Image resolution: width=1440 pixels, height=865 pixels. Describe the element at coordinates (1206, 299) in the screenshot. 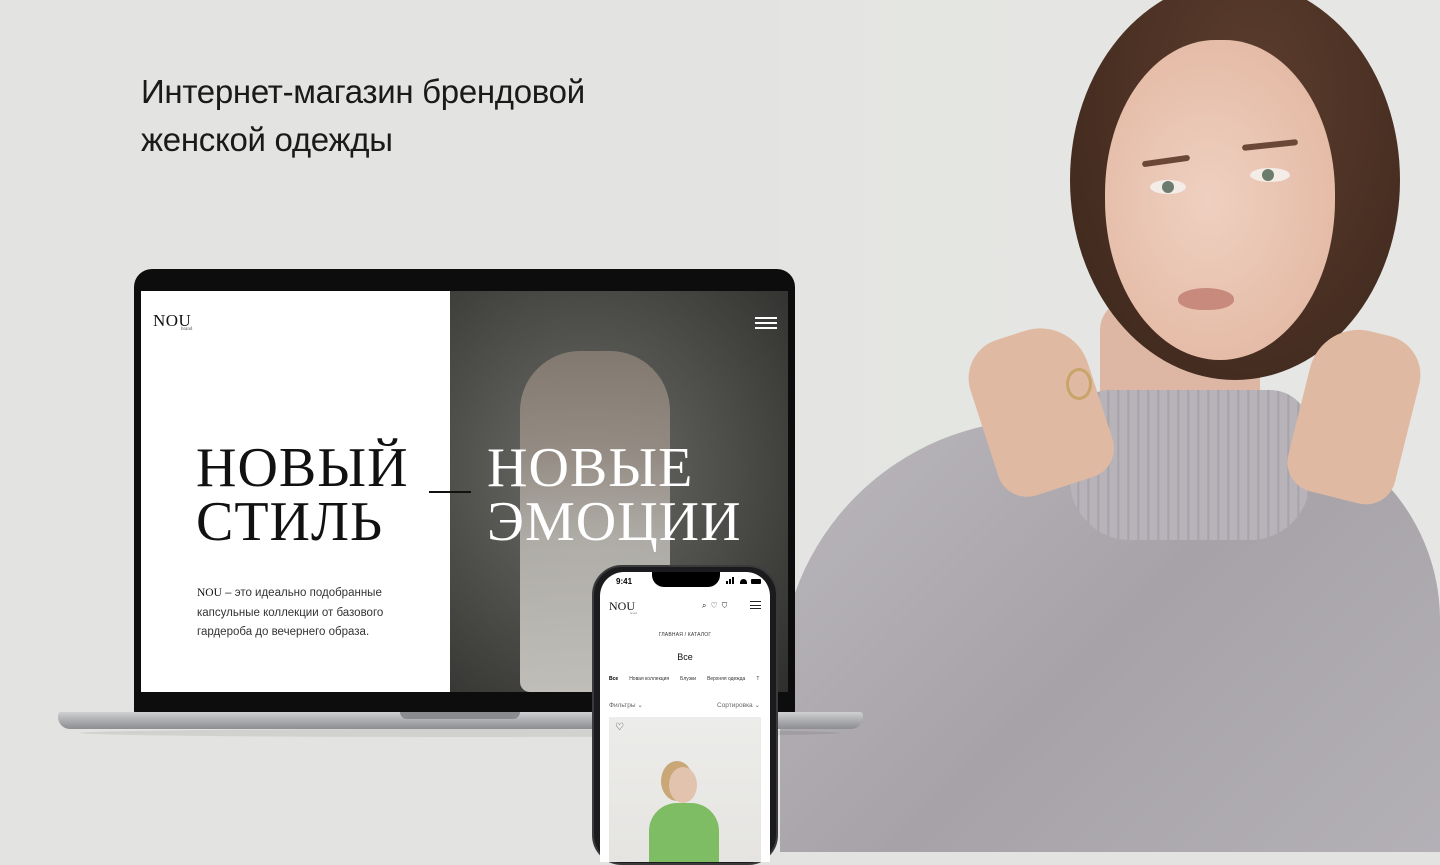

I see `lips` at that location.